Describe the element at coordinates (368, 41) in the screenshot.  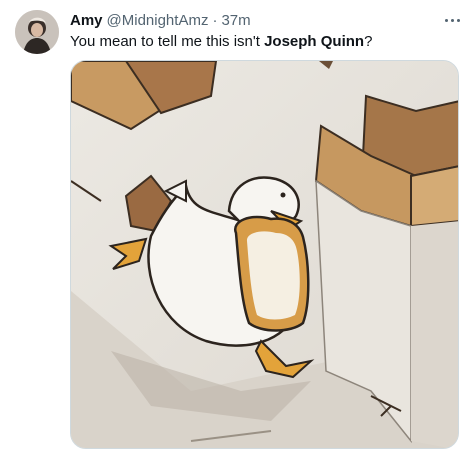
I see `tweet-text-end: ?` at that location.